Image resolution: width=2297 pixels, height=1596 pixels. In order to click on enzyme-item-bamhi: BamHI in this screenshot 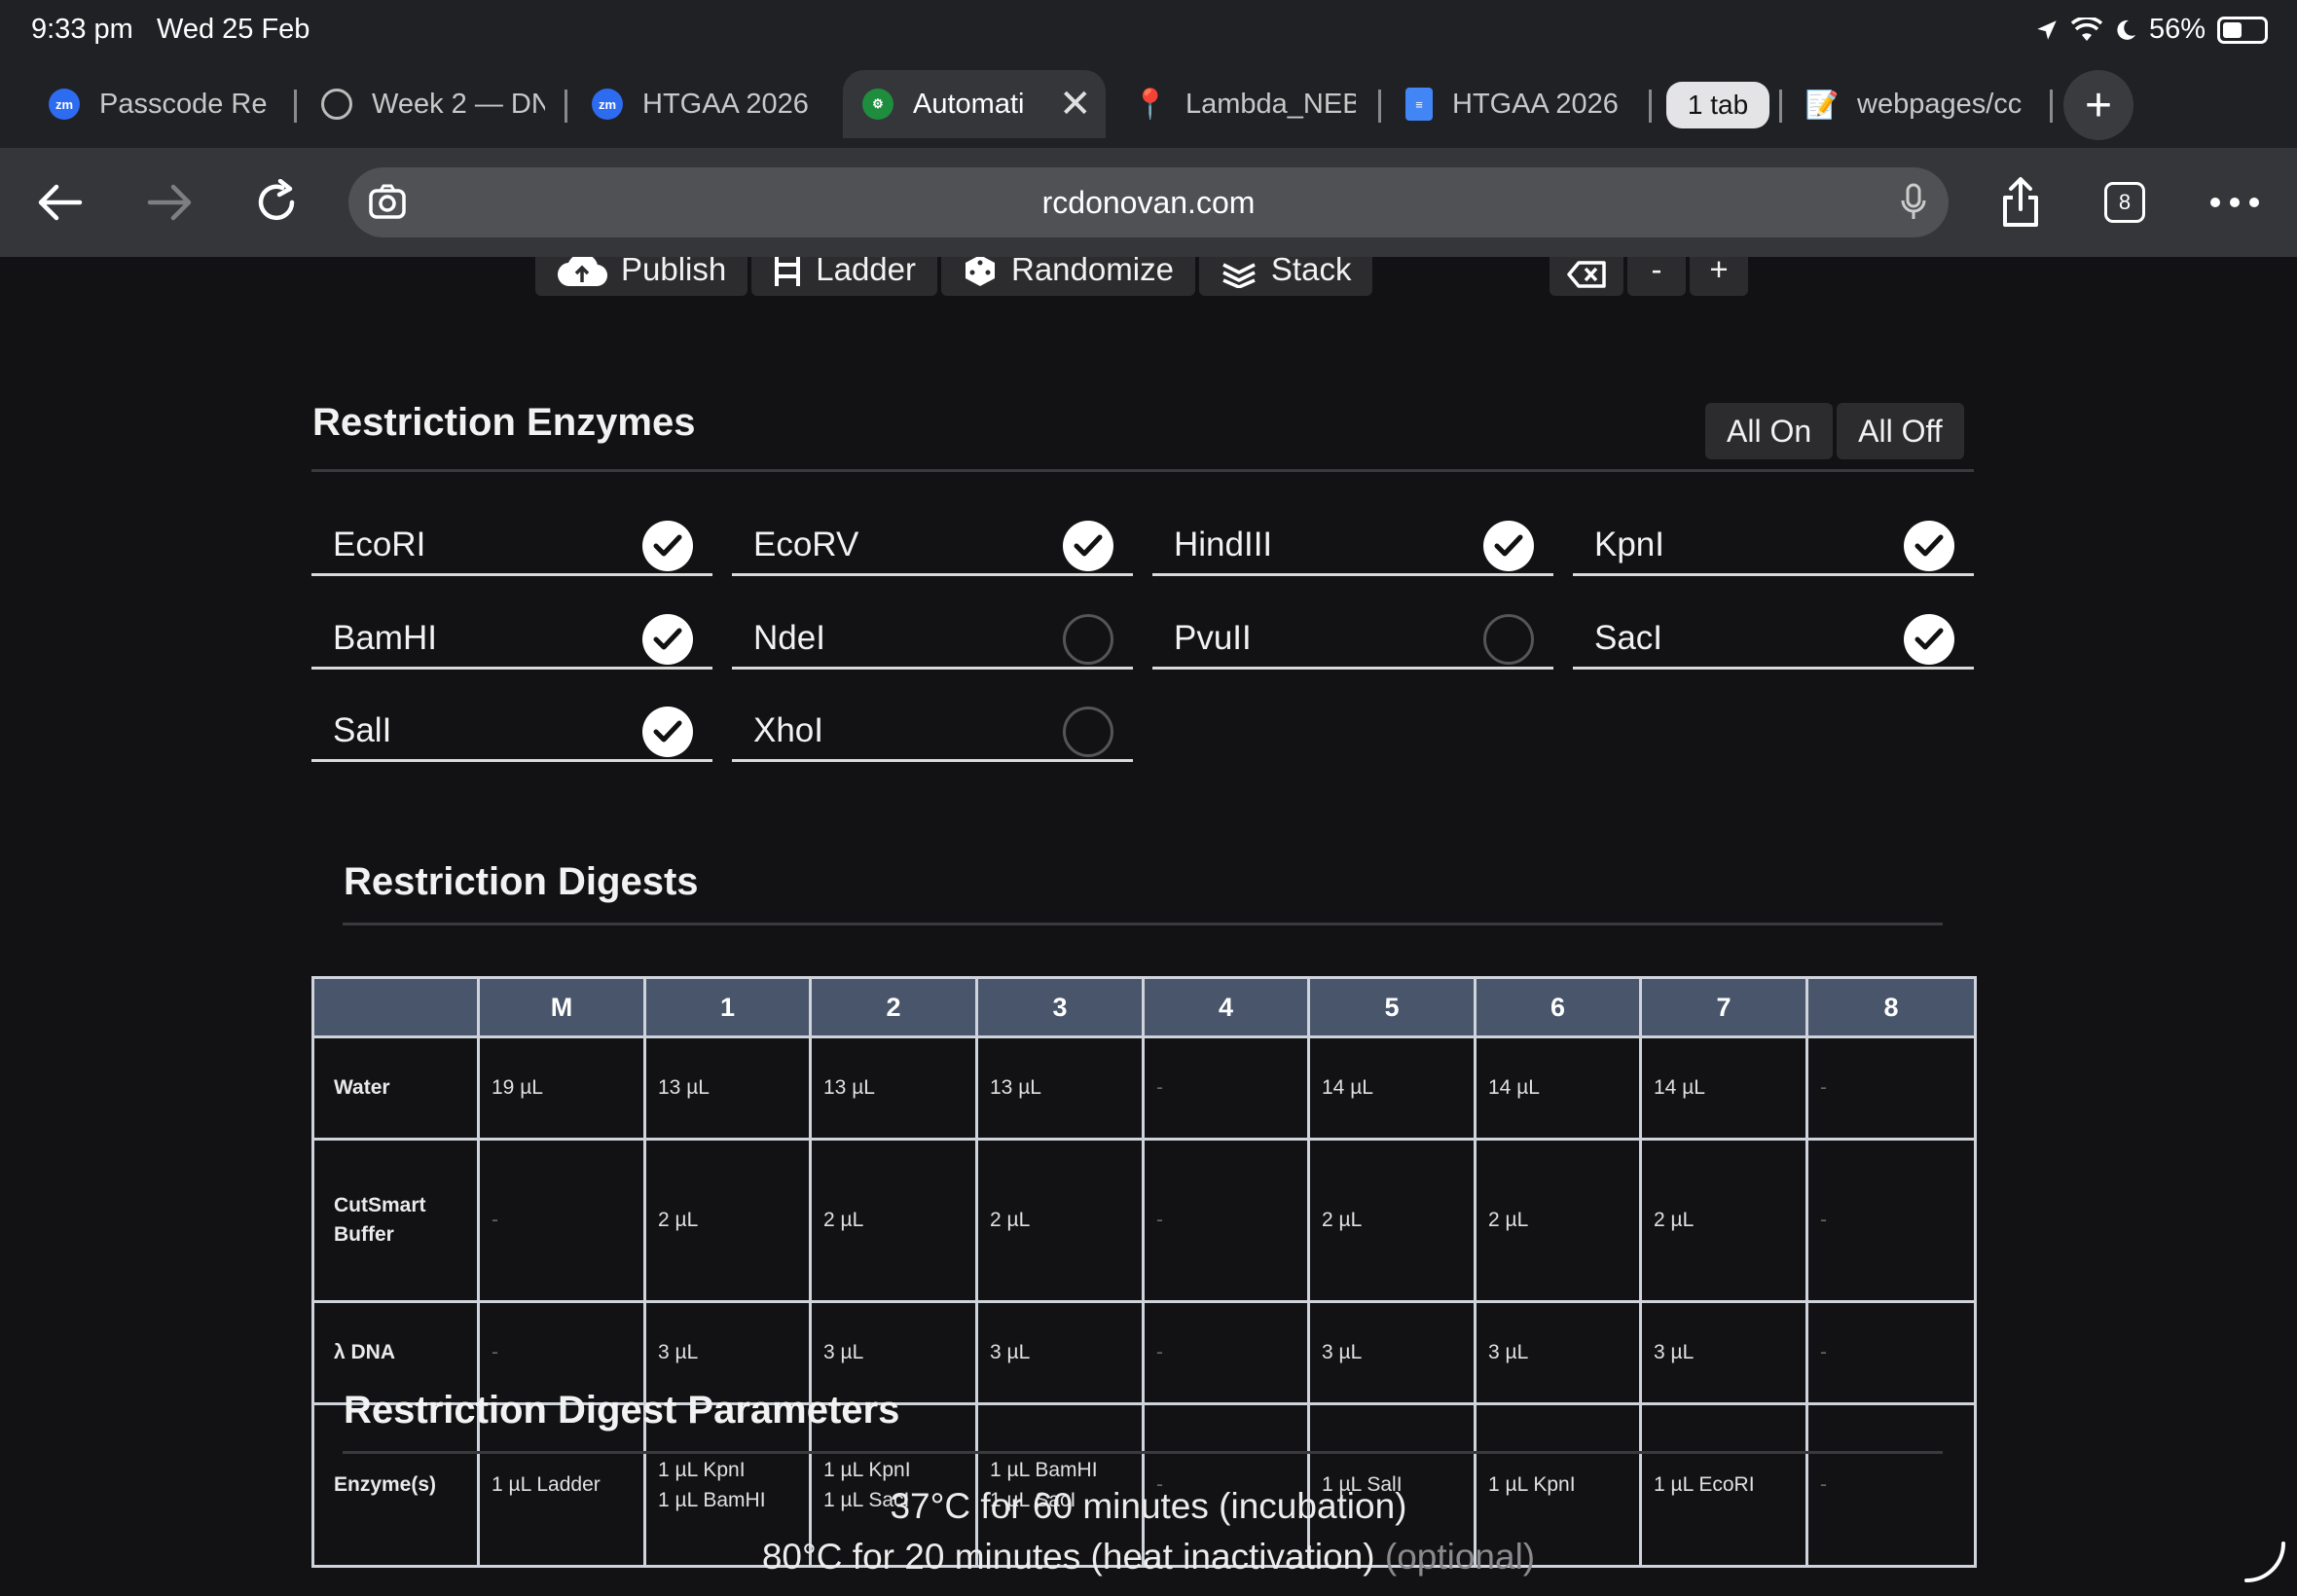, I will do `click(512, 637)`.